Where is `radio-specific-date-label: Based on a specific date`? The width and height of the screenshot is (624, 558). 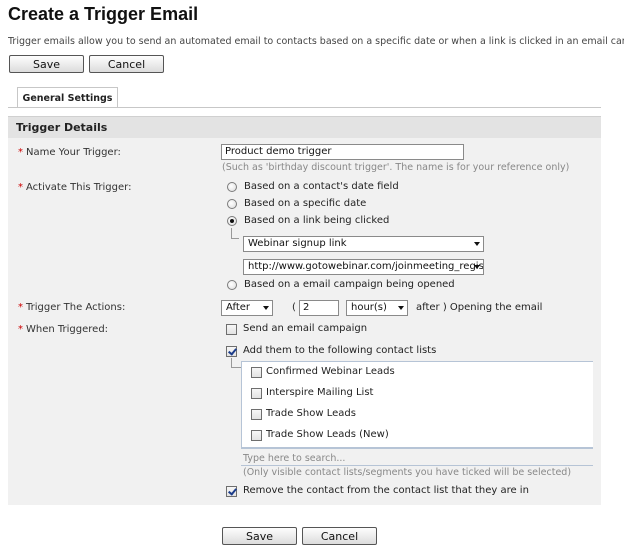 radio-specific-date-label: Based on a specific date is located at coordinates (305, 203).